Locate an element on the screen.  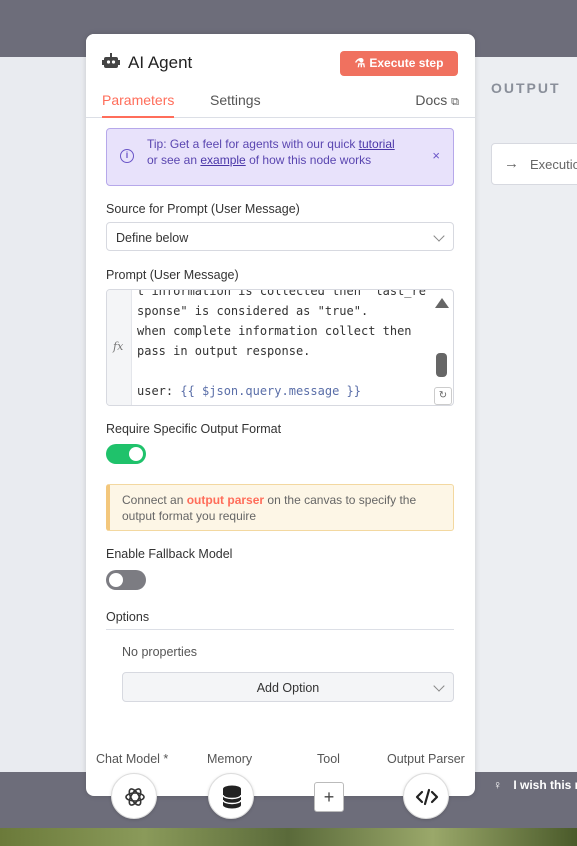
close-icon: × is located at coordinates (436, 156).